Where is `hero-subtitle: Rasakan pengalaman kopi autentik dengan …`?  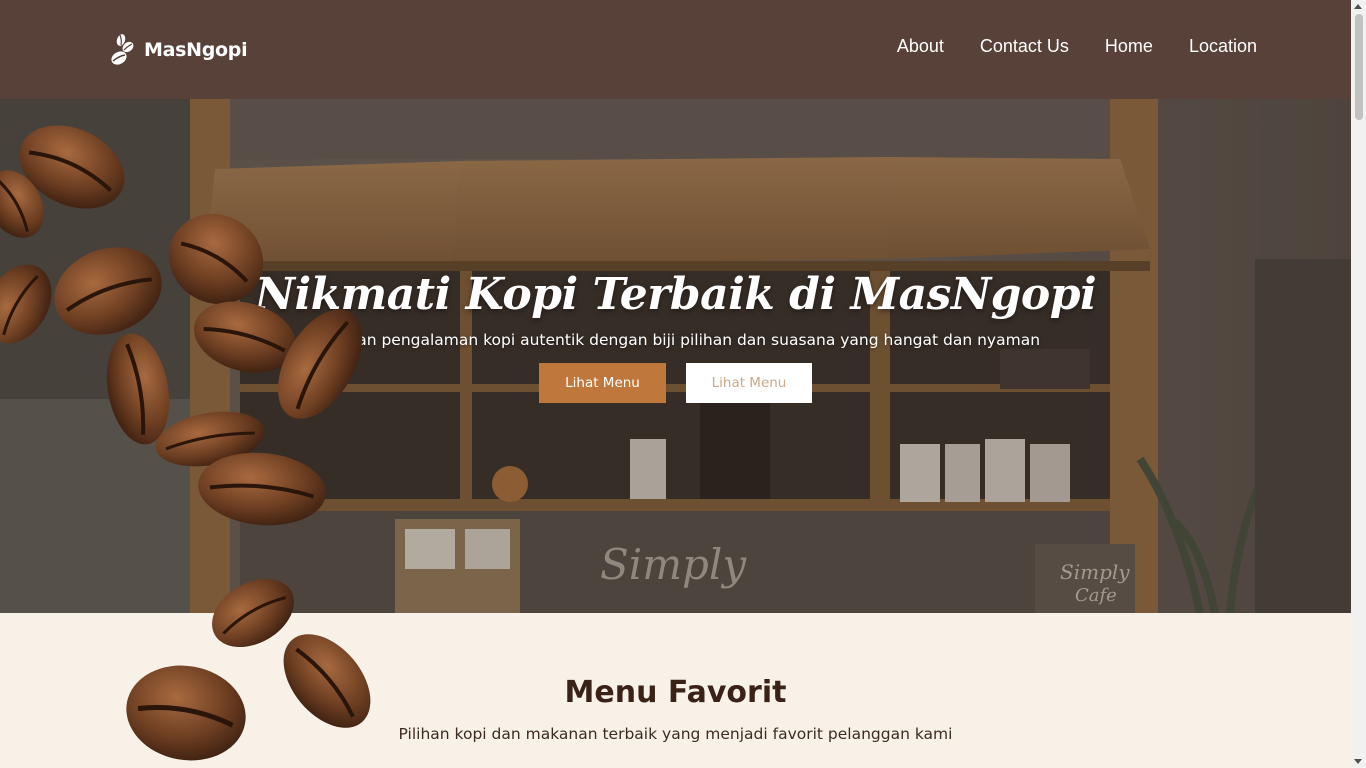 hero-subtitle: Rasakan pengalaman kopi autentik dengan … is located at coordinates (675, 340).